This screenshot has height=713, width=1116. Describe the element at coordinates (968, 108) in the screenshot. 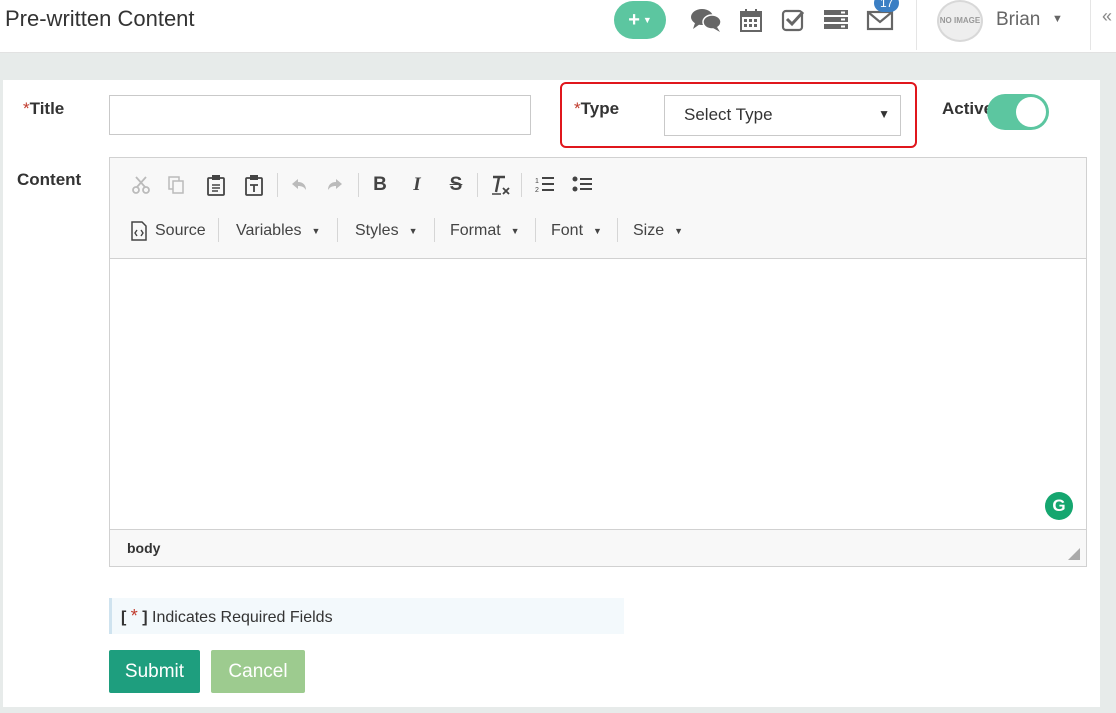

I see `active-label: Active` at that location.